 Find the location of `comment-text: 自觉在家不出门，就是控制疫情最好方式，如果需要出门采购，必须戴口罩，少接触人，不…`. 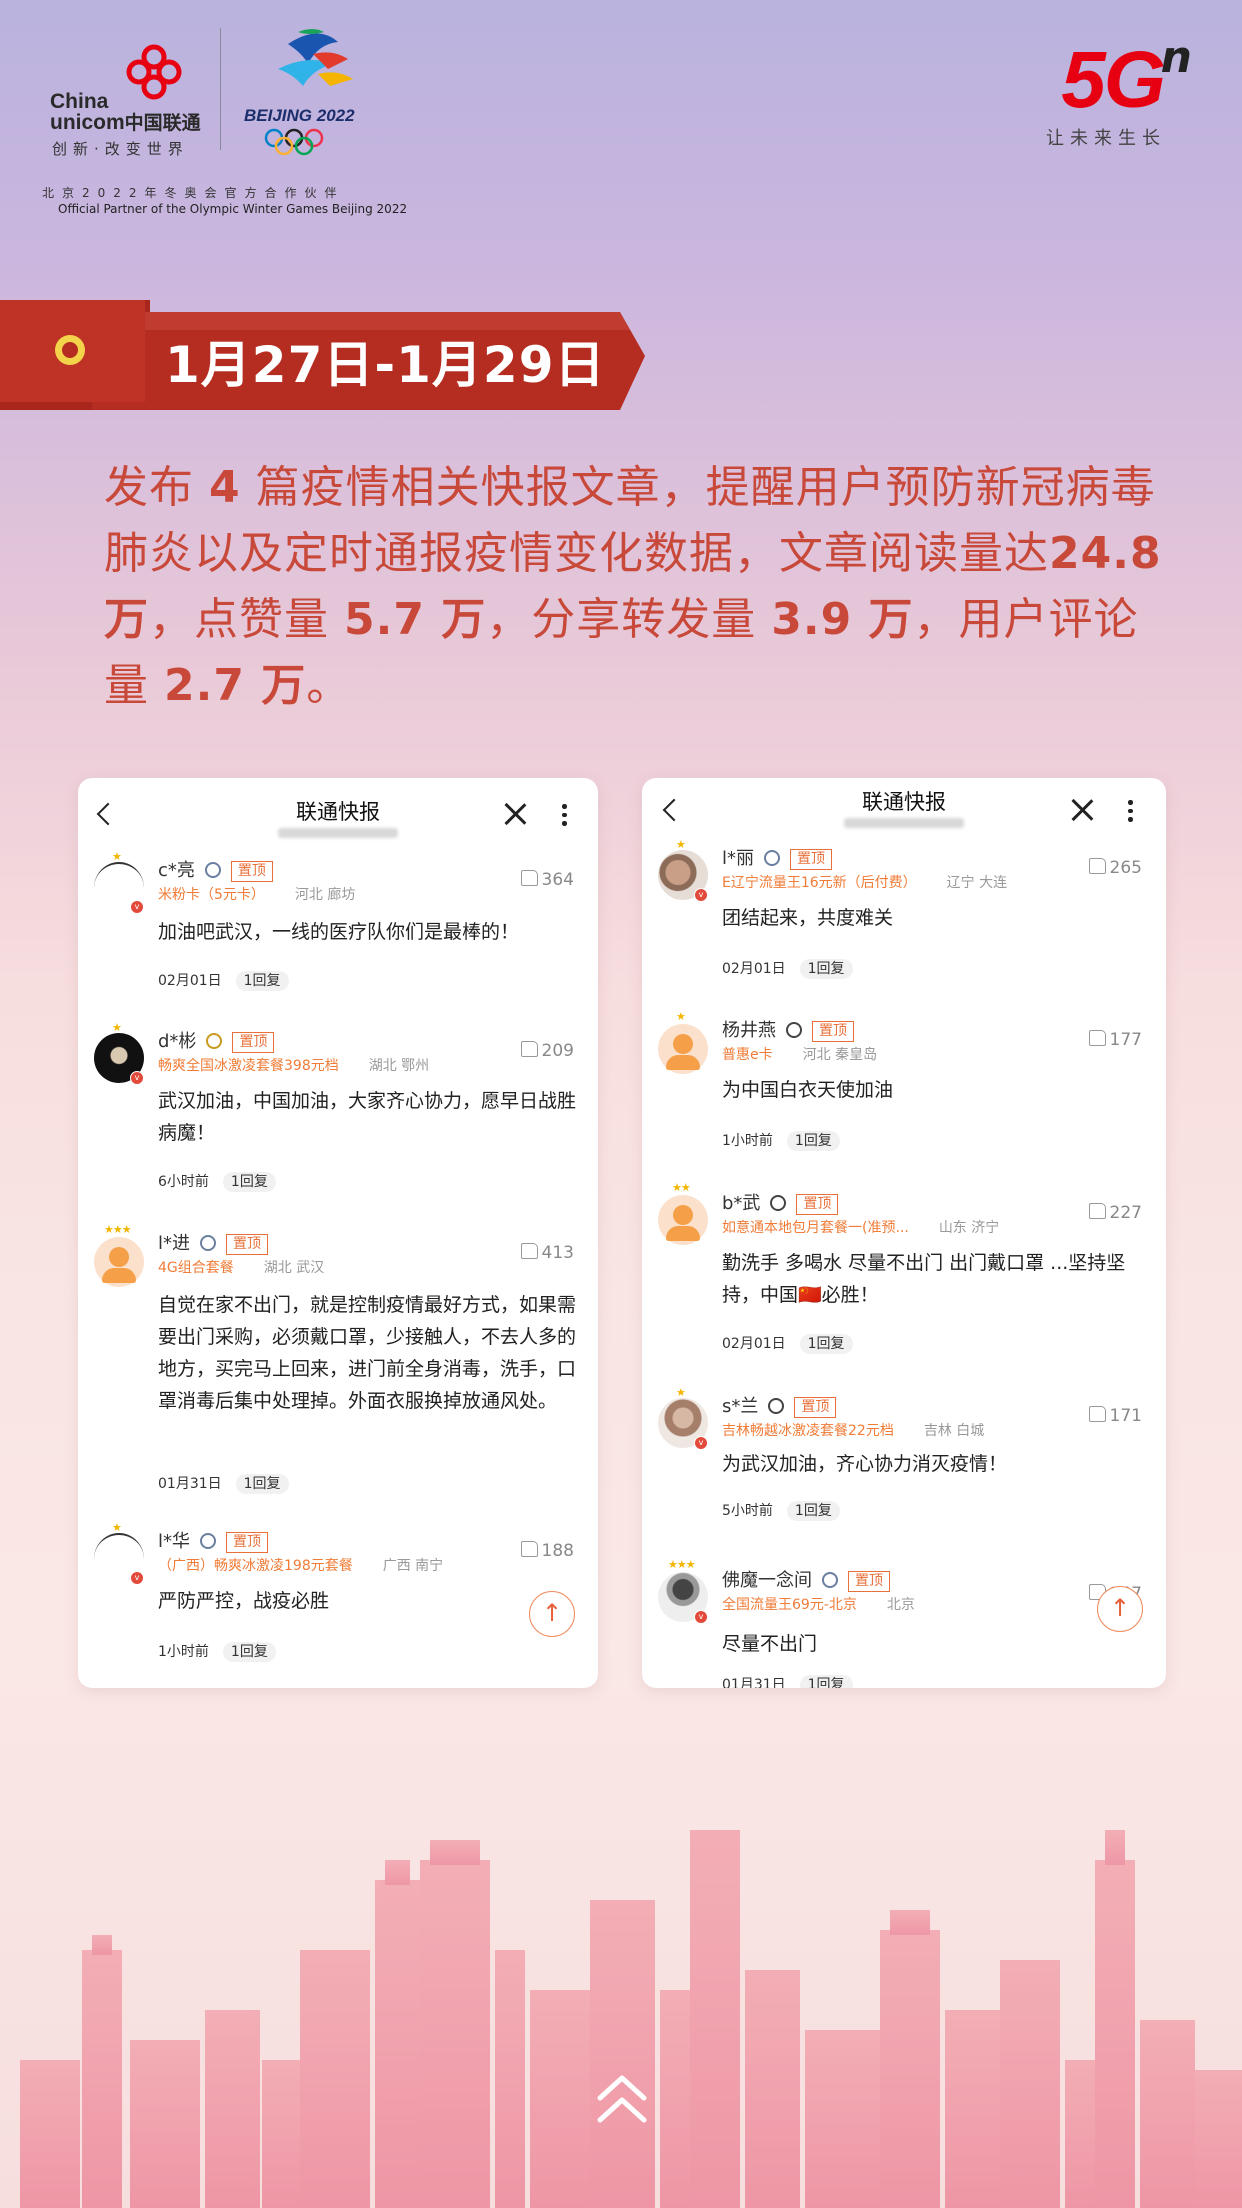

comment-text: 自觉在家不出门，就是控制疫情最好方式，如果需要出门采购，必须戴口罩，少接触人，不… is located at coordinates (367, 1353).